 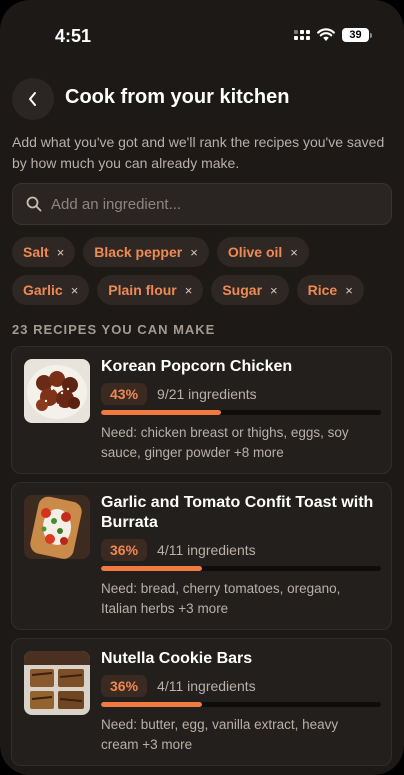 I want to click on ingredient-count: 9/21 ingredients, so click(x=207, y=394).